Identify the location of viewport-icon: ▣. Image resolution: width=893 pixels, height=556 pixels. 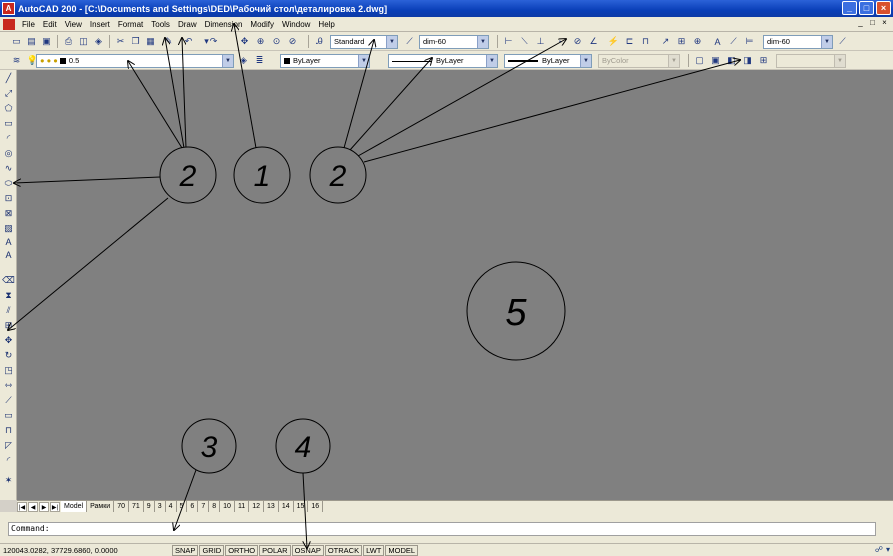
(715, 60).